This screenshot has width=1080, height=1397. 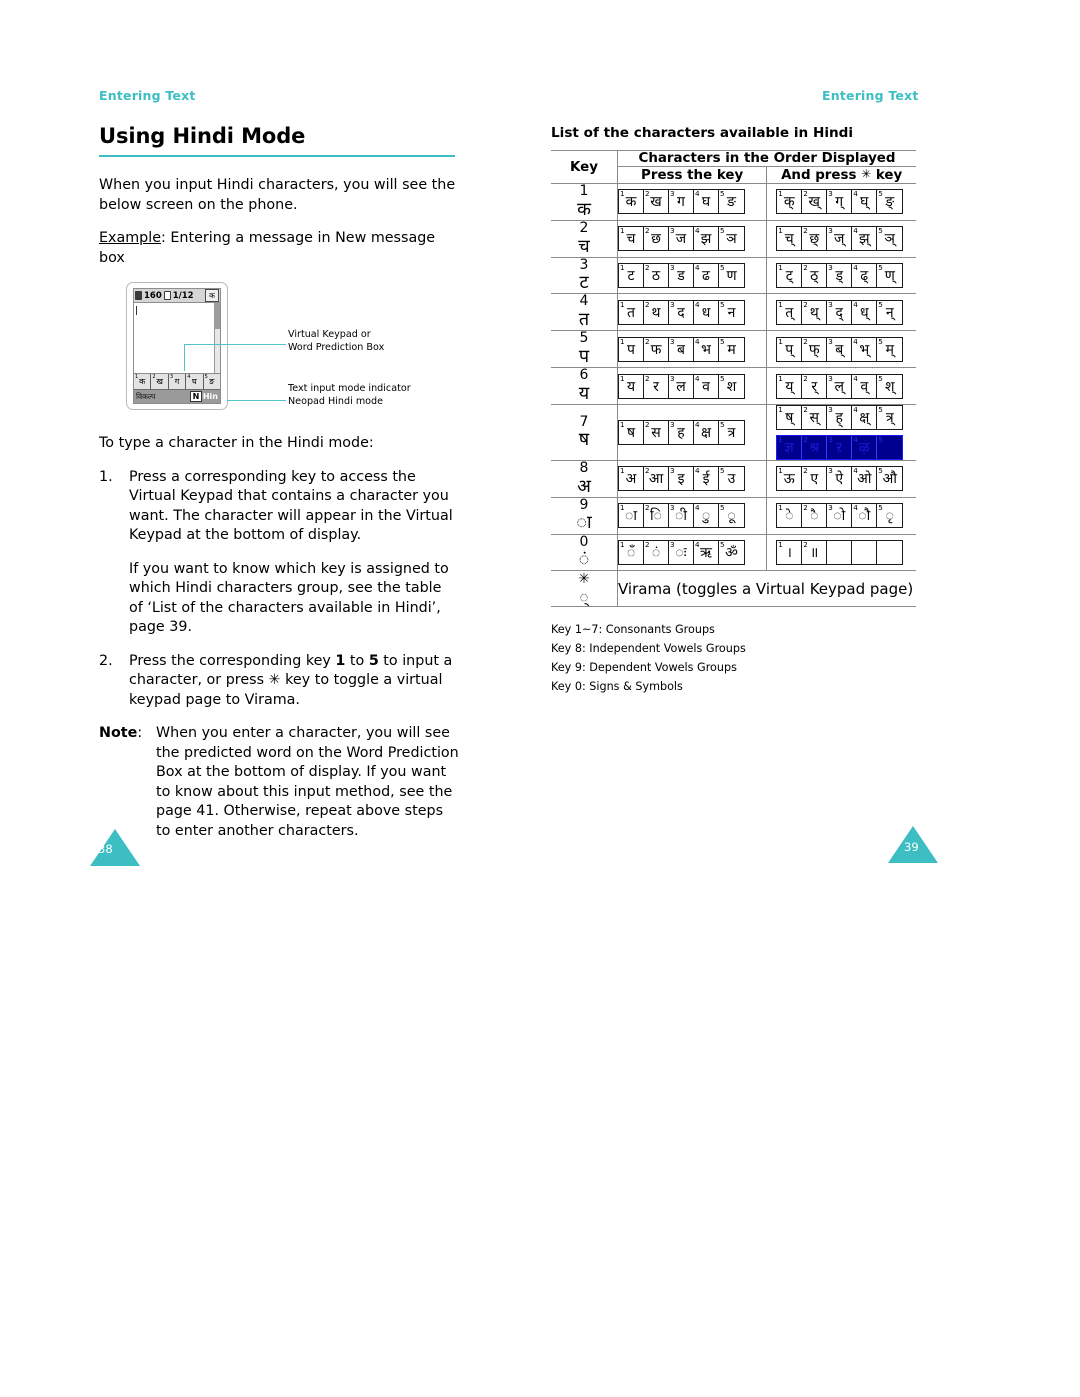 What do you see at coordinates (790, 417) in the screenshot?
I see `strip-cell: 1 ष्` at bounding box center [790, 417].